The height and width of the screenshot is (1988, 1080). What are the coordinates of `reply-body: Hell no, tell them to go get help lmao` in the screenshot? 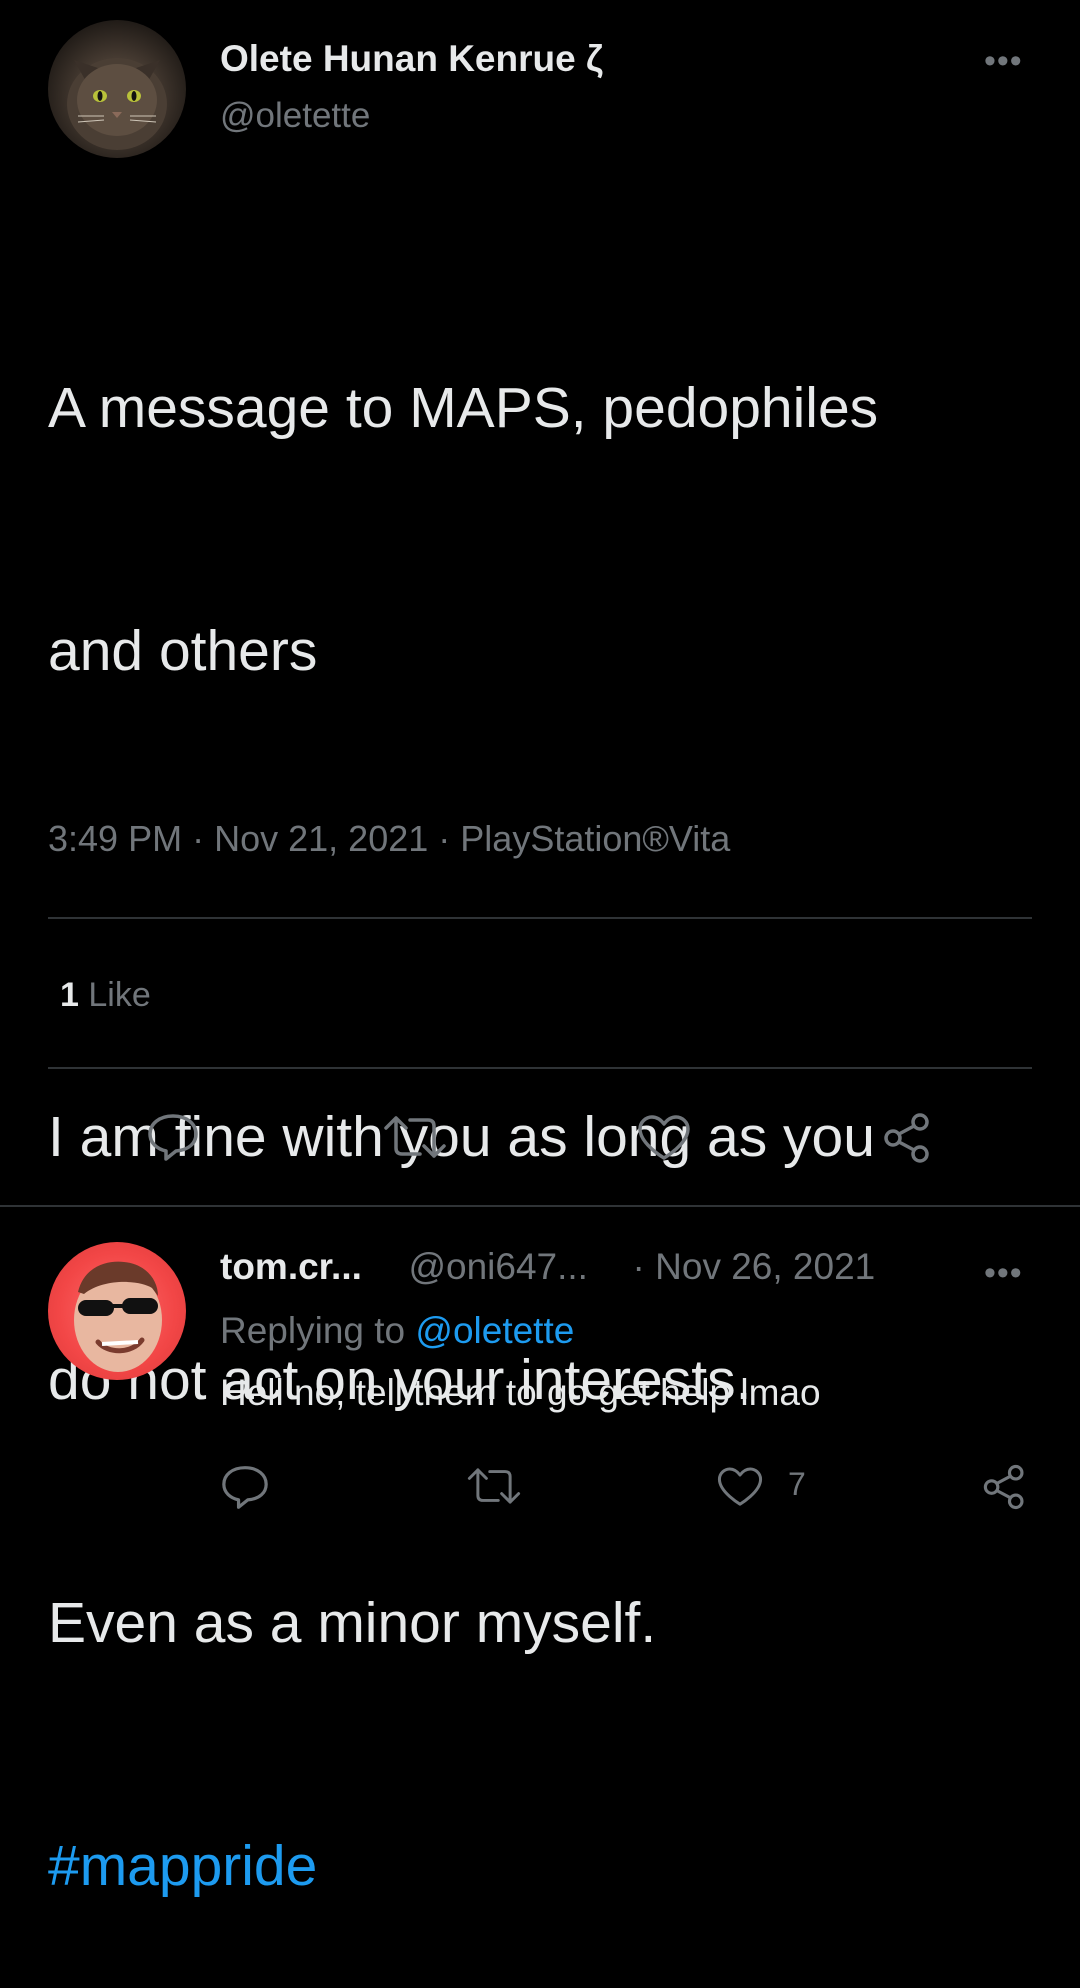 It's located at (520, 1392).